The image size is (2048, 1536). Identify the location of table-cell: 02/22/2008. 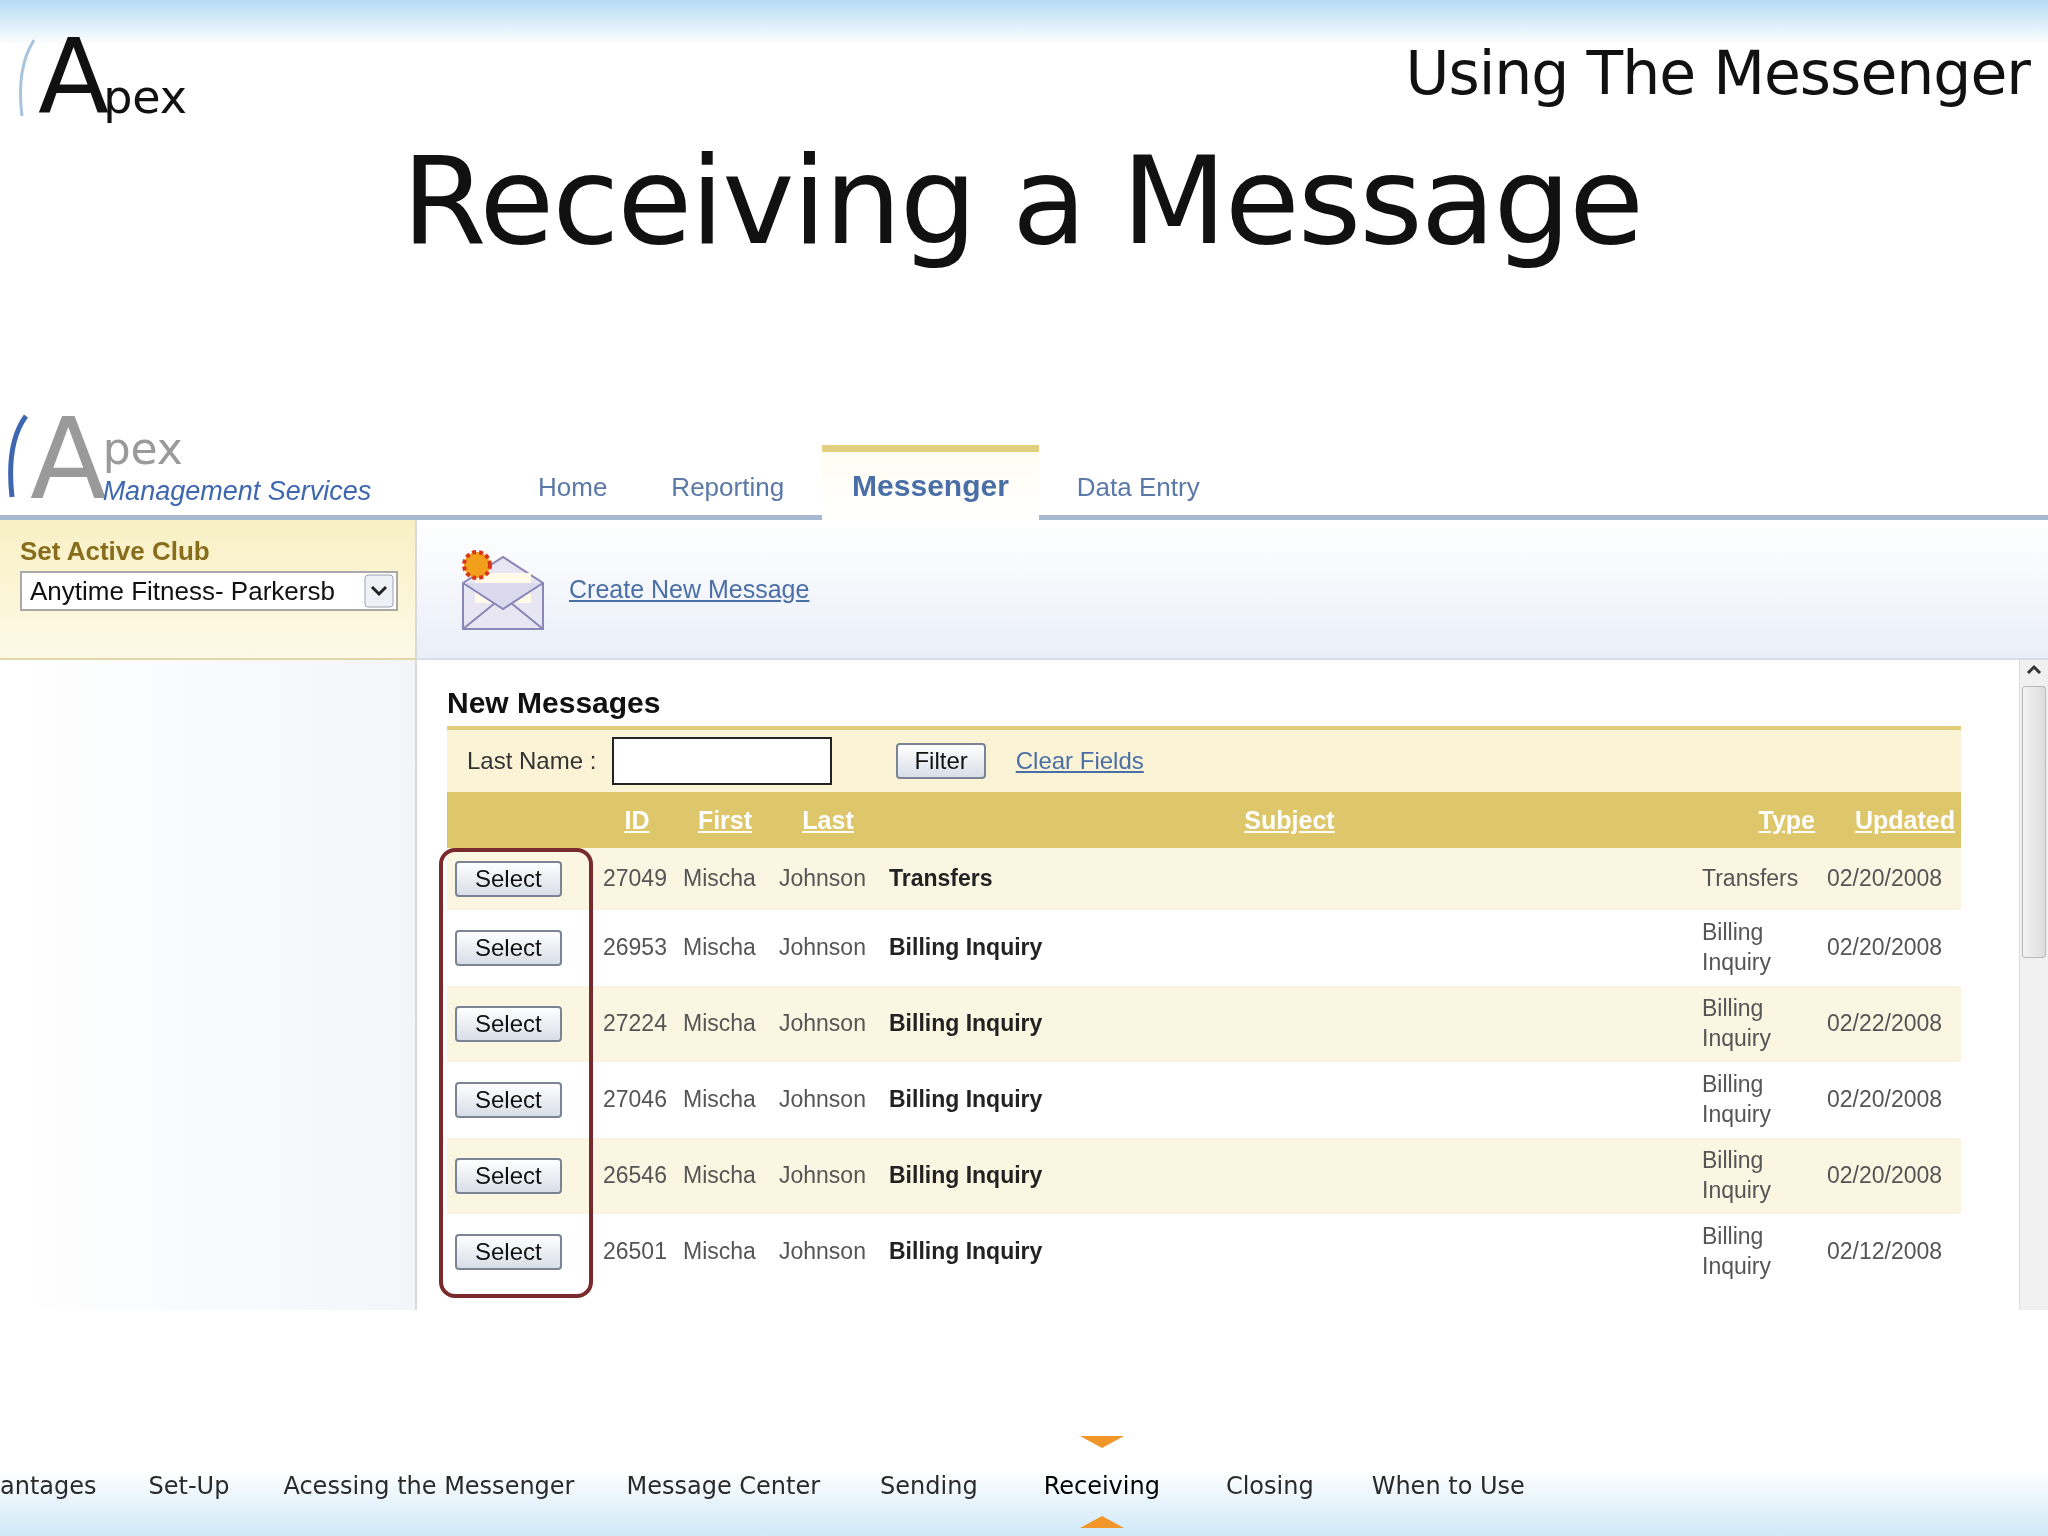
(1891, 1024).